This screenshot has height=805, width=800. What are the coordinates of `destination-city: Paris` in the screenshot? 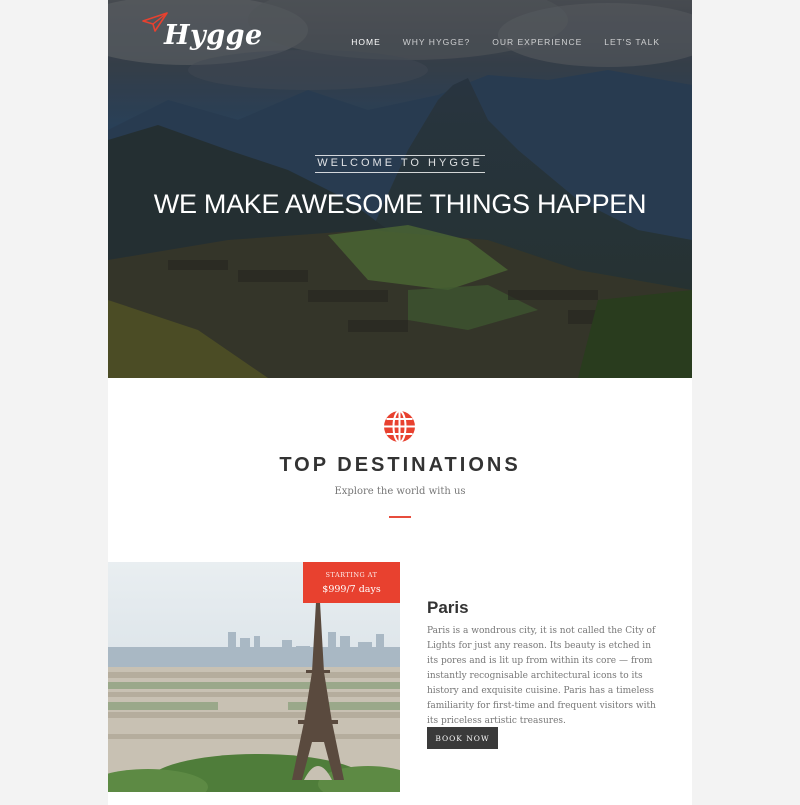 It's located at (448, 607).